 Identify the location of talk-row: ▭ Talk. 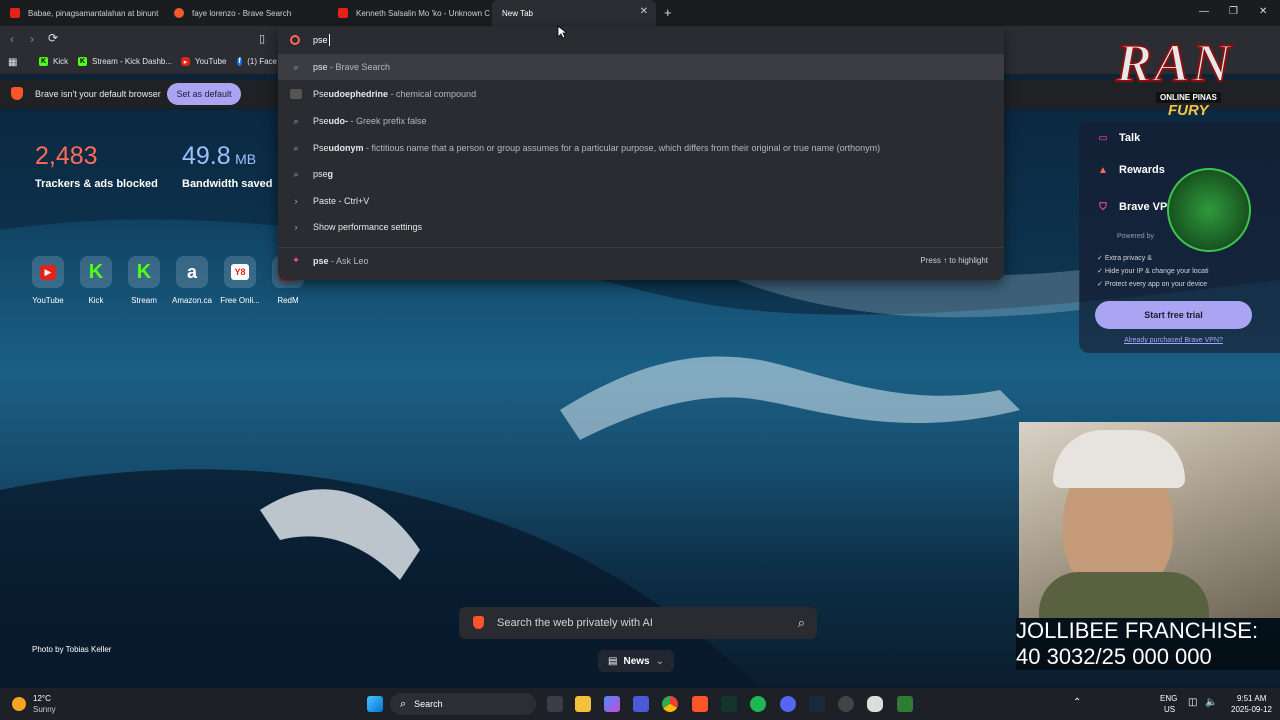
(1118, 138).